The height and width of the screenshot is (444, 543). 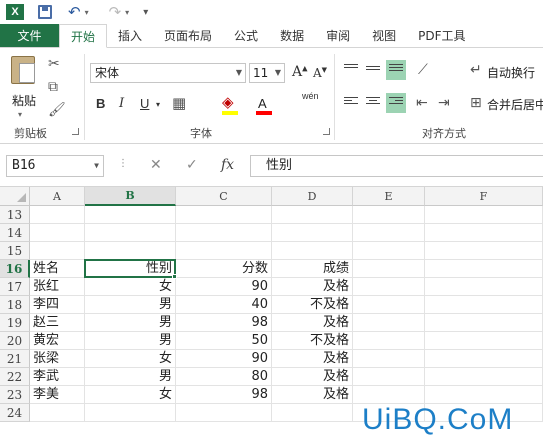 I want to click on cell-e17, so click(x=389, y=287).